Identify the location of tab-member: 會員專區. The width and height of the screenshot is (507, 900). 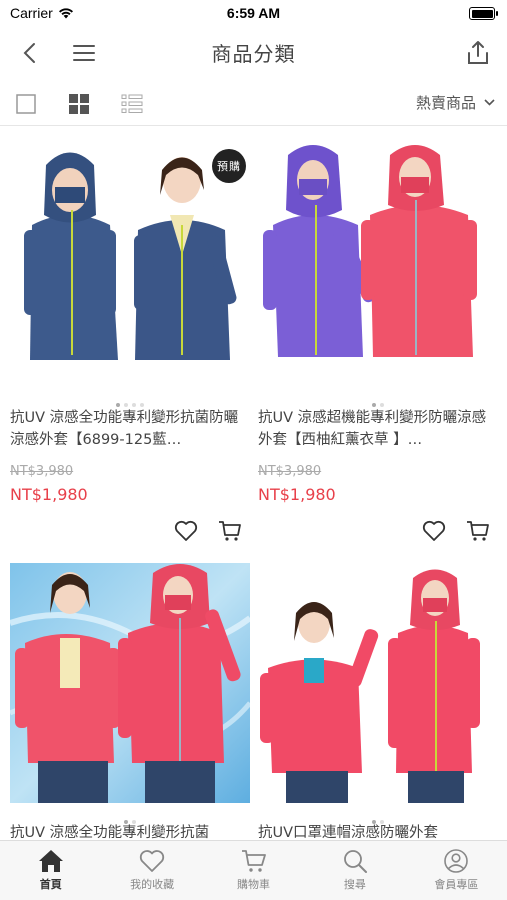
(456, 870).